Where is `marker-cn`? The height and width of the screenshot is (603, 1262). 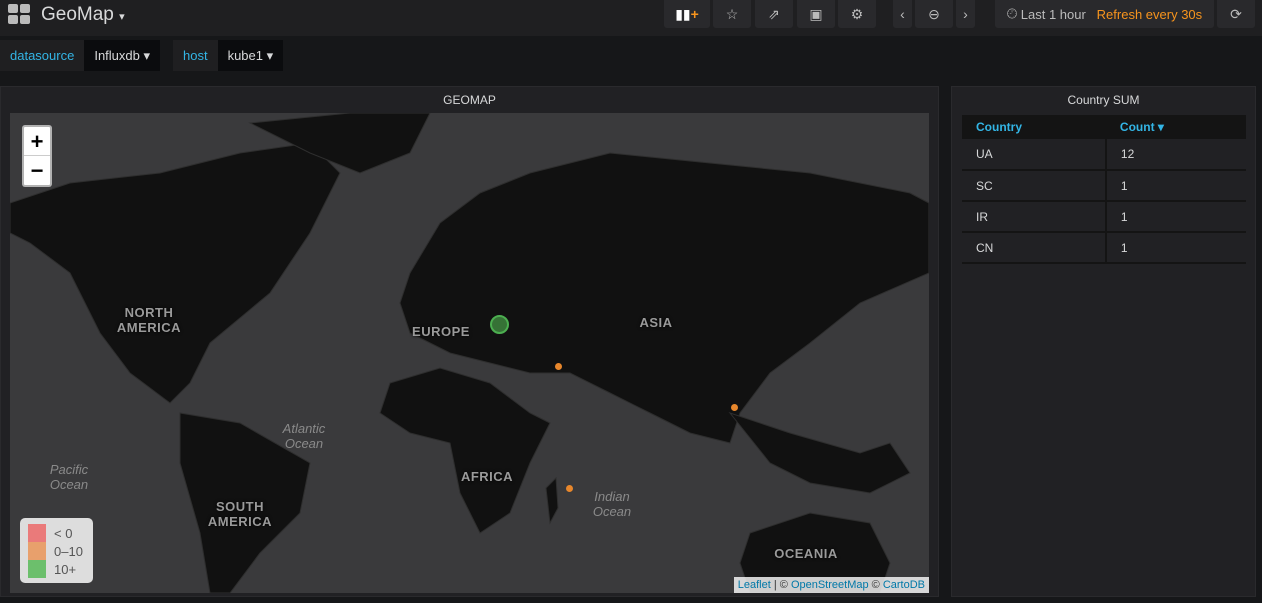 marker-cn is located at coordinates (734, 407).